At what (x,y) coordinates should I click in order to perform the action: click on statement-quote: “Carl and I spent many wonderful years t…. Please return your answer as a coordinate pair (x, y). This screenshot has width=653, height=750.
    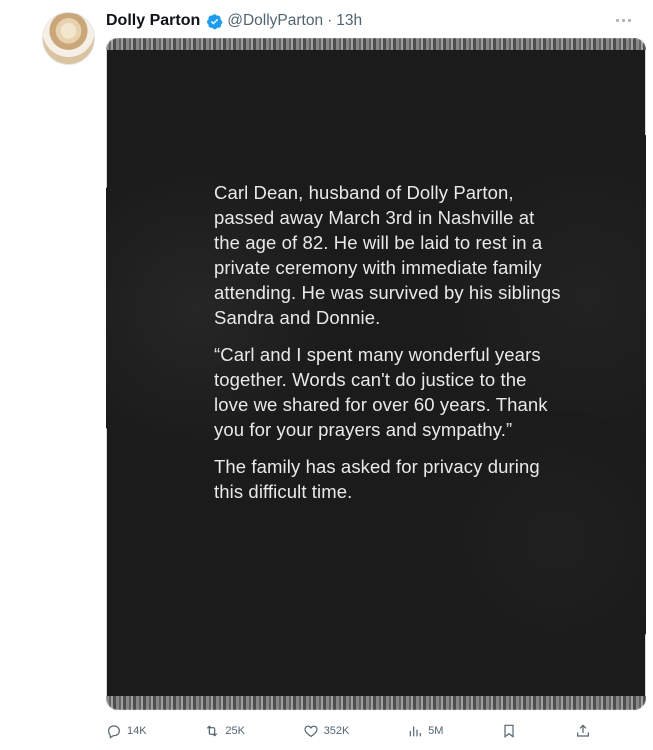
    Looking at the image, I should click on (381, 392).